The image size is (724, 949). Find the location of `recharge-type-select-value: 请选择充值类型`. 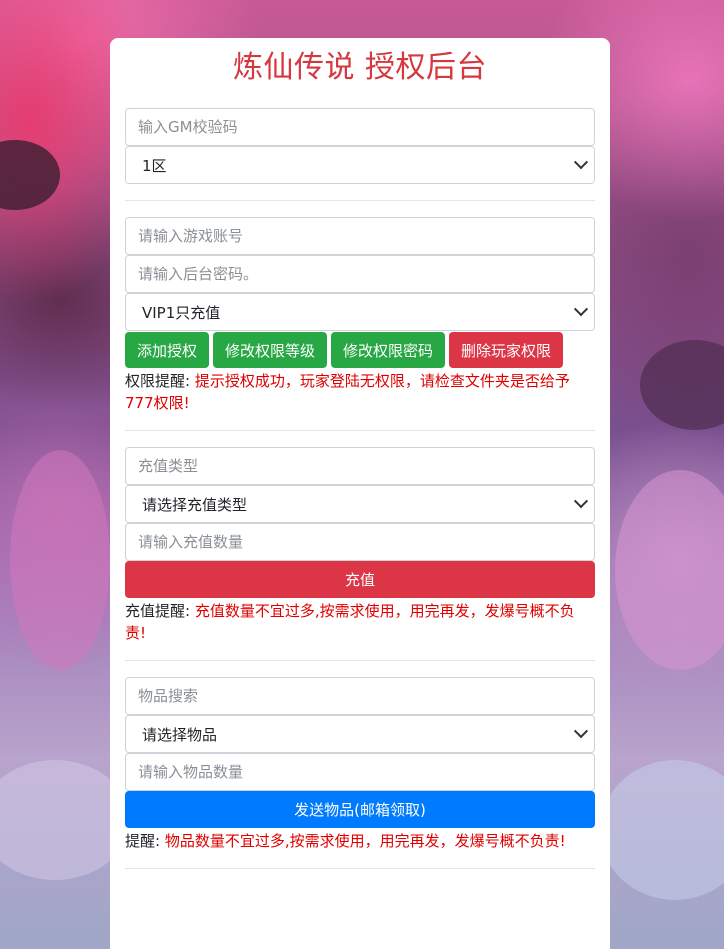

recharge-type-select-value: 请选择充值类型 is located at coordinates (195, 504).